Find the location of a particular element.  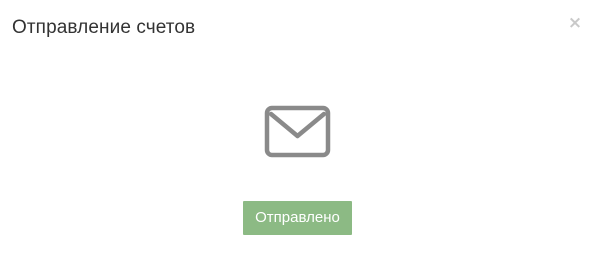

envelope-icon is located at coordinates (297, 131).